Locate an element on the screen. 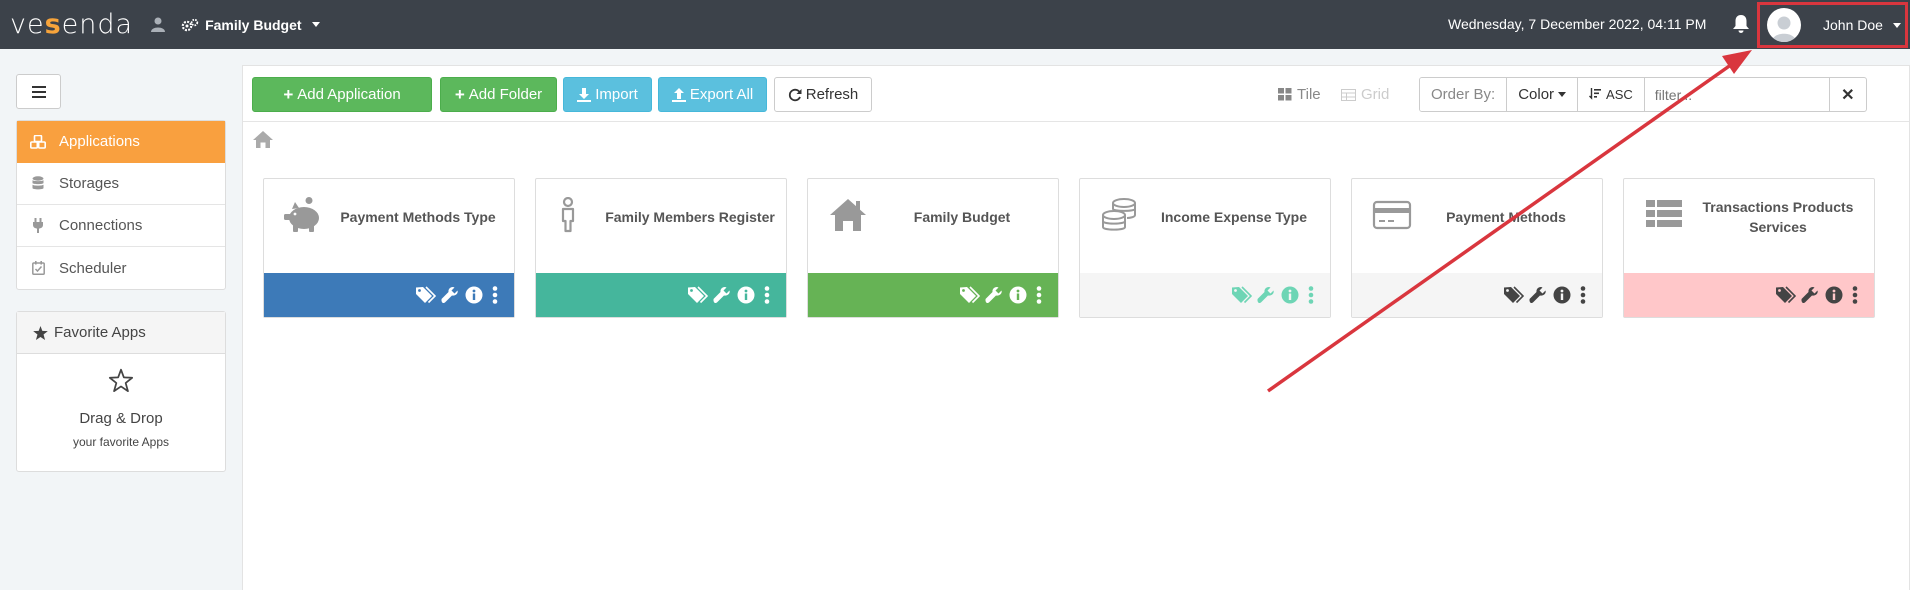  sidebar-item-connections: Connections is located at coordinates (121, 226).